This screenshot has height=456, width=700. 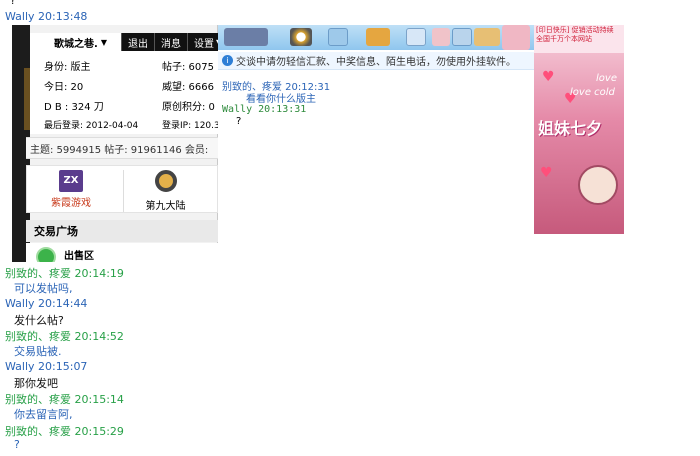 I want to click on app-icon, so click(x=416, y=37).